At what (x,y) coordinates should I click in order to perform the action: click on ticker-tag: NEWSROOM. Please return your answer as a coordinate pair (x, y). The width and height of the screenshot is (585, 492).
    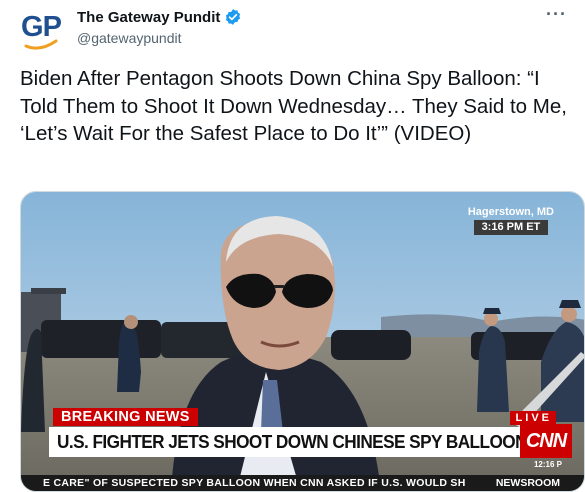
    Looking at the image, I should click on (527, 483).